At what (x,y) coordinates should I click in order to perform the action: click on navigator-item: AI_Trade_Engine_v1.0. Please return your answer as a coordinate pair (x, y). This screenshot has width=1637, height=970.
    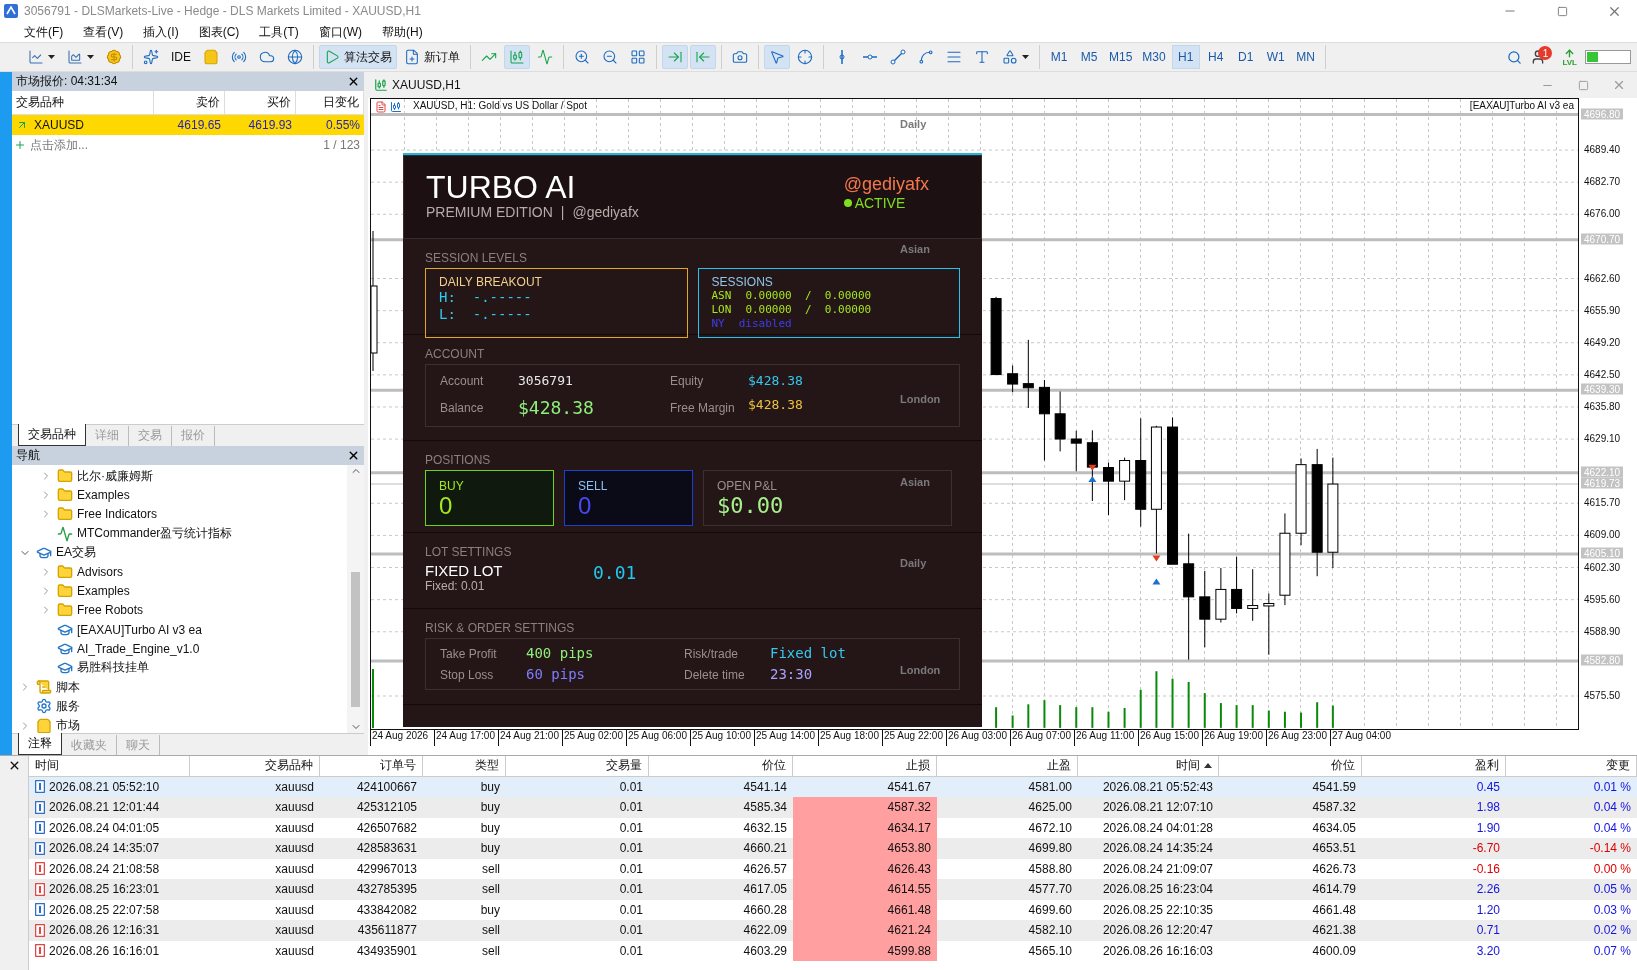
    Looking at the image, I should click on (138, 648).